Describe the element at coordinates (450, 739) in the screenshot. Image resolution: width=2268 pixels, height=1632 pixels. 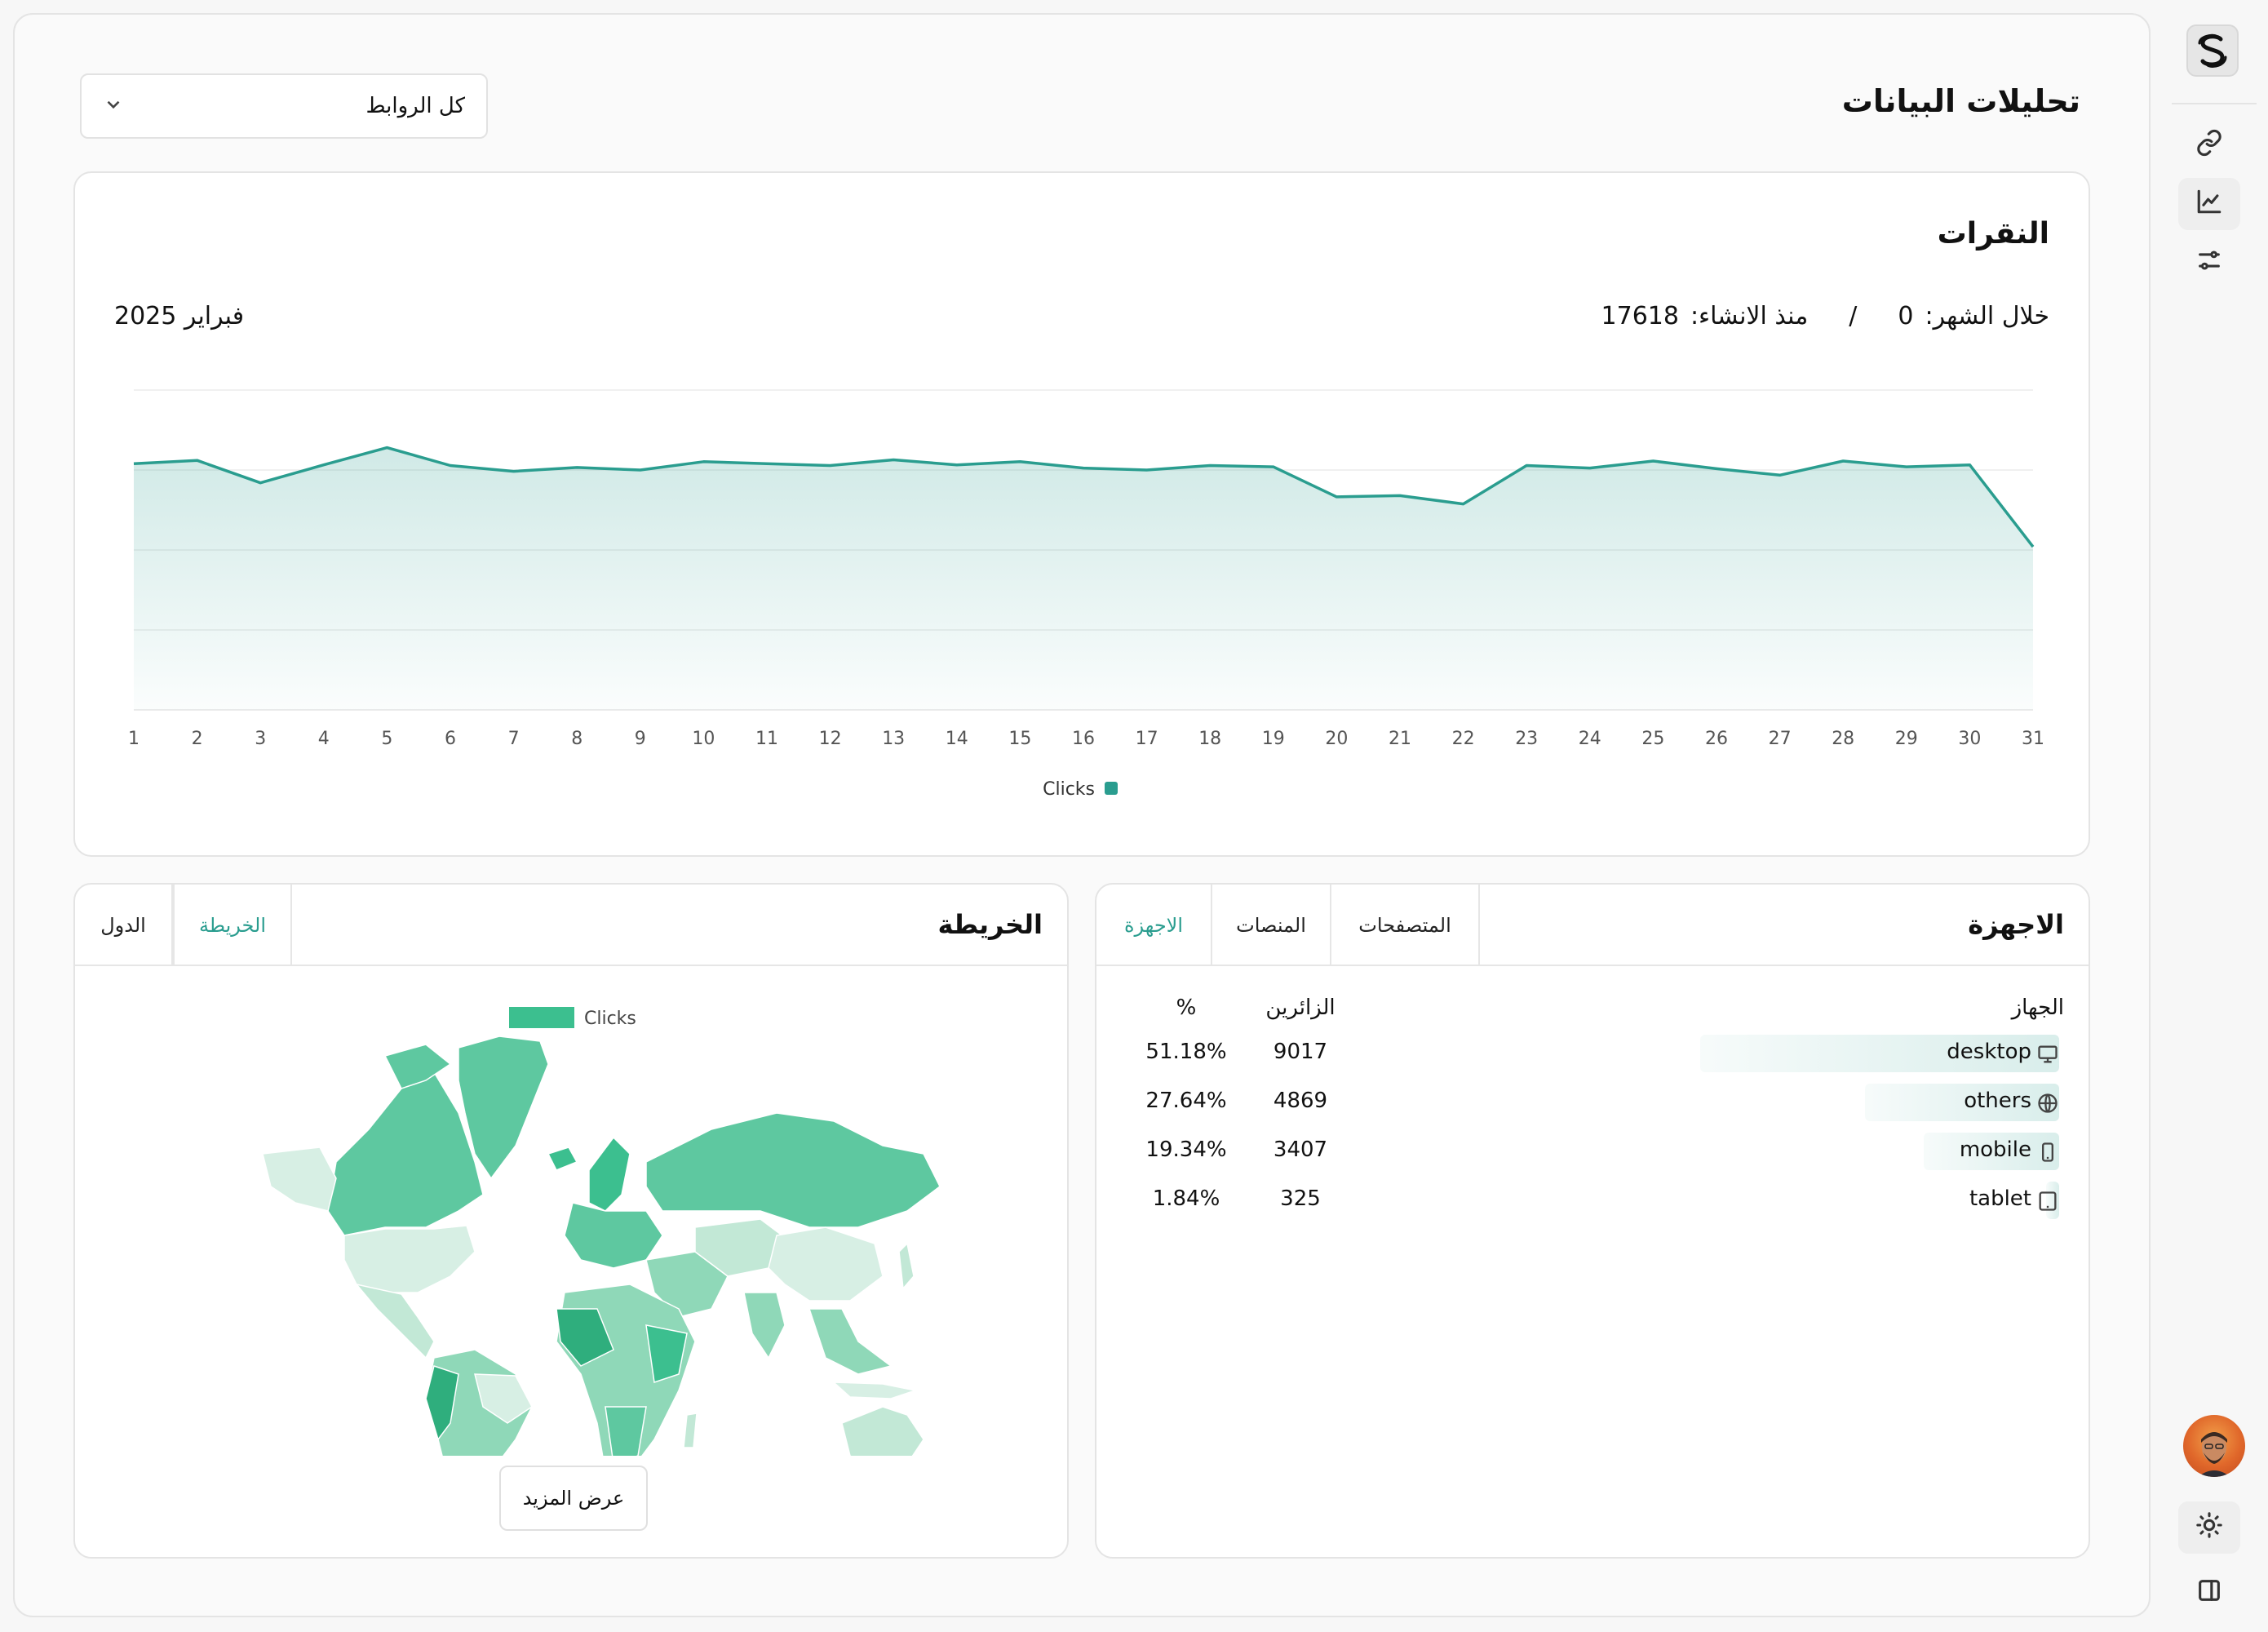
I see `x-tick-label: 6` at that location.